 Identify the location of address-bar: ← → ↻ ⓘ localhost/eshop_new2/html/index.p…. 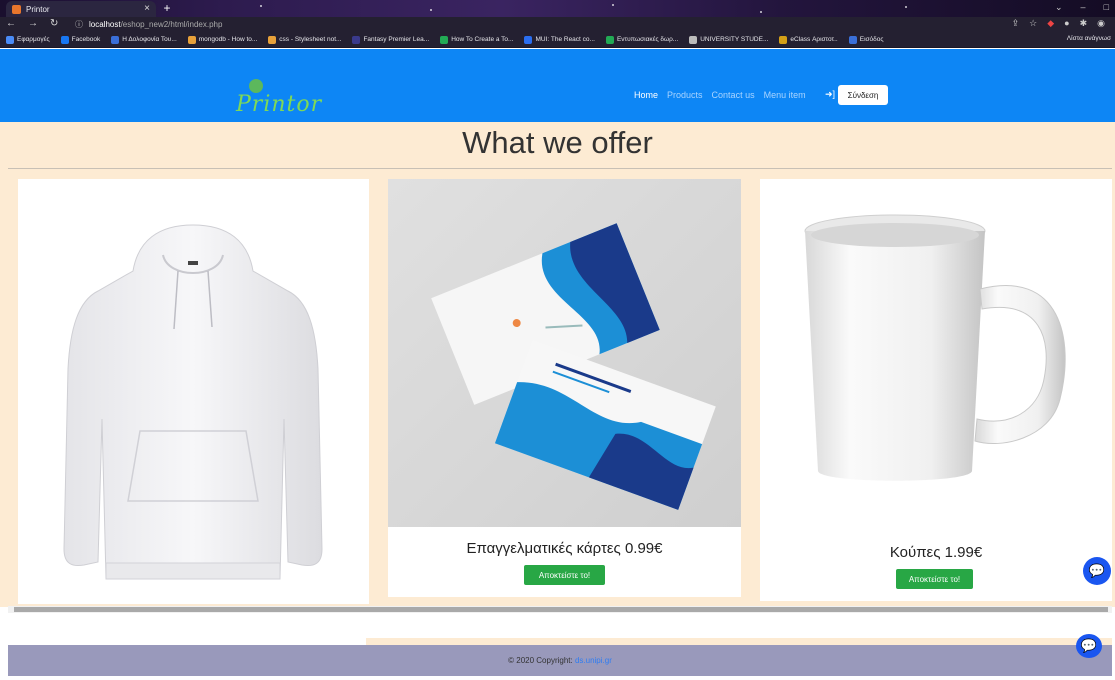
(557, 24).